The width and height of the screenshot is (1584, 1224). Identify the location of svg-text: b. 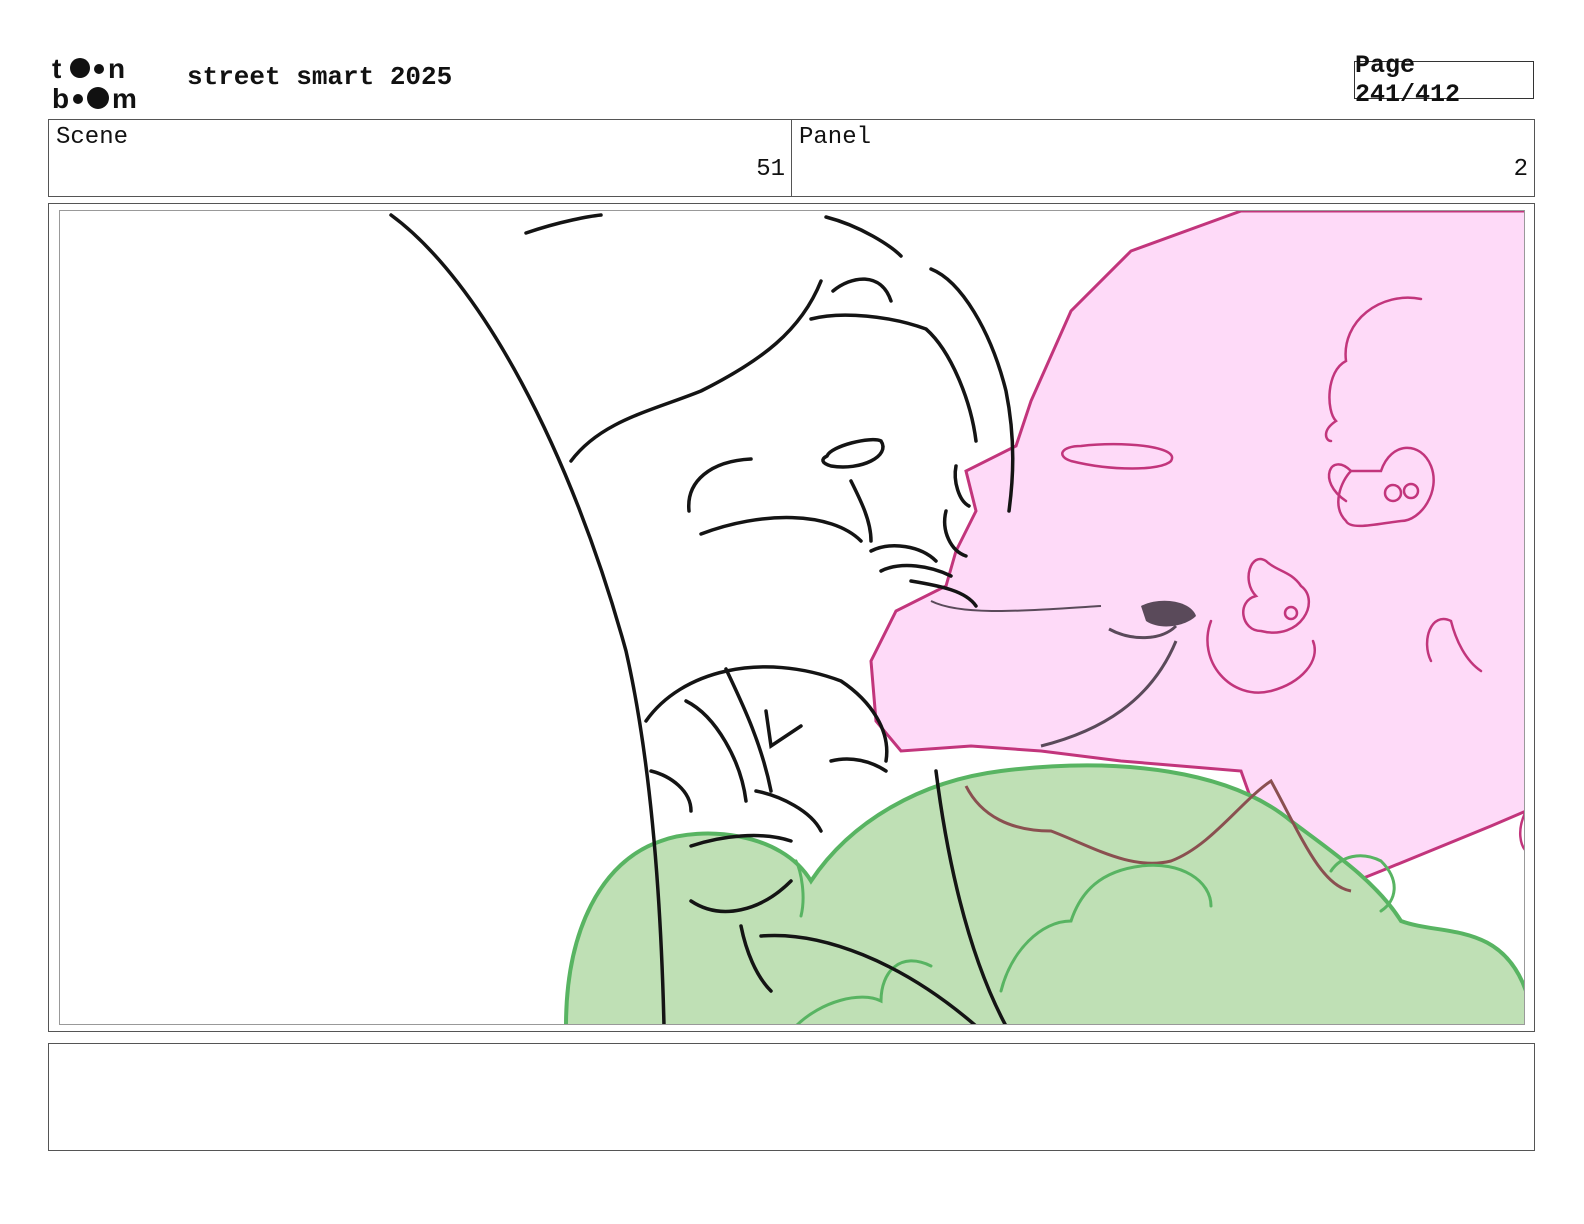
(60, 97).